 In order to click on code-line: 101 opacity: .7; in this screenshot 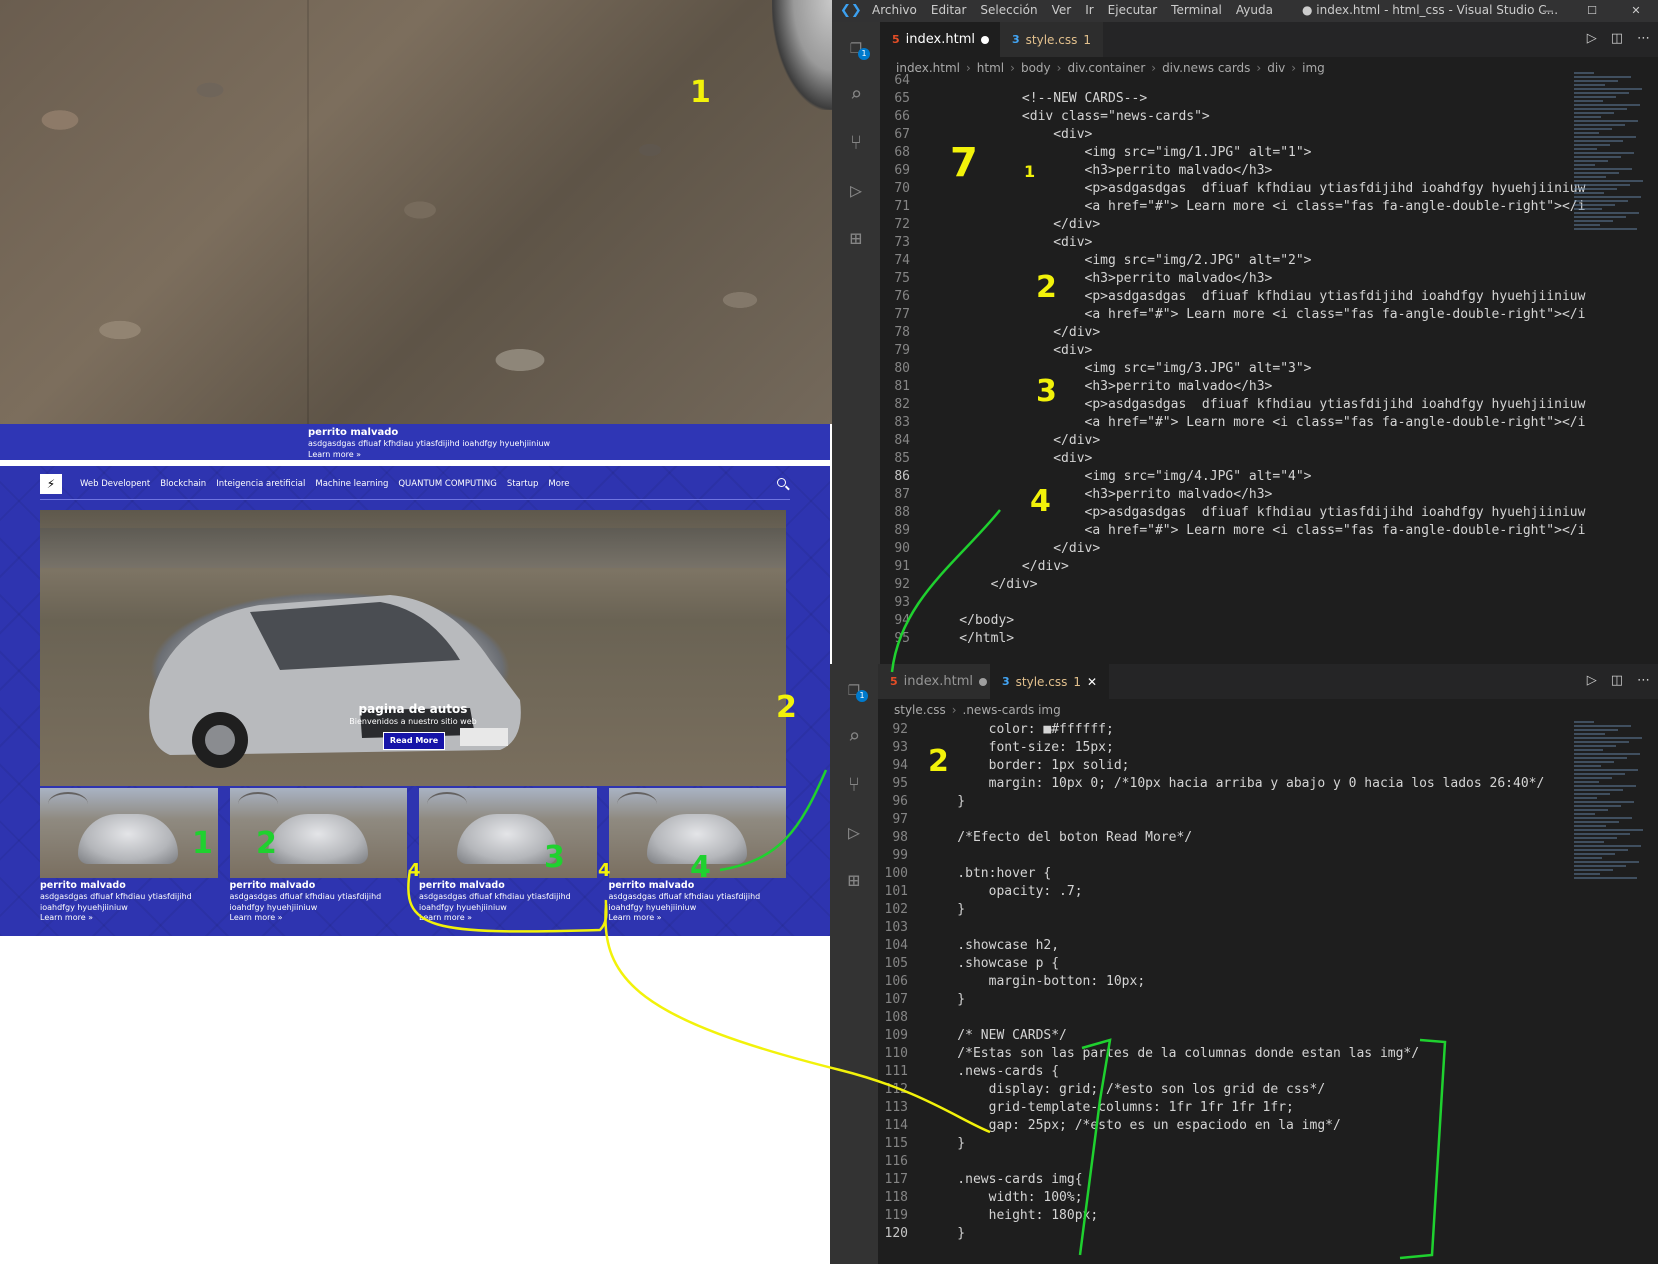, I will do `click(1211, 892)`.